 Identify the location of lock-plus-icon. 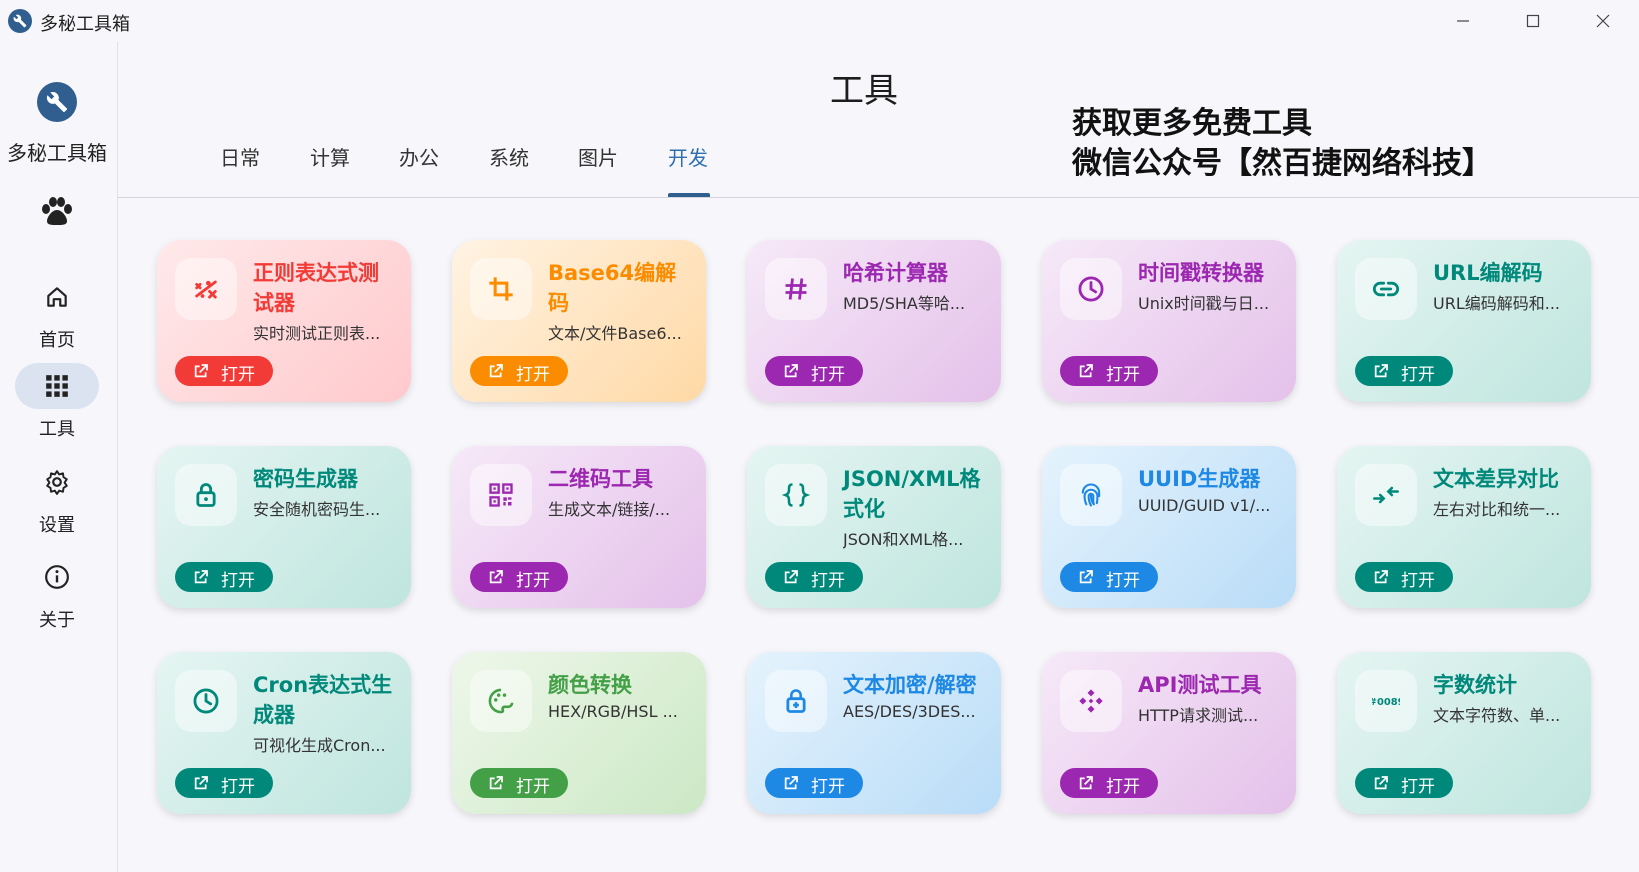
(796, 701).